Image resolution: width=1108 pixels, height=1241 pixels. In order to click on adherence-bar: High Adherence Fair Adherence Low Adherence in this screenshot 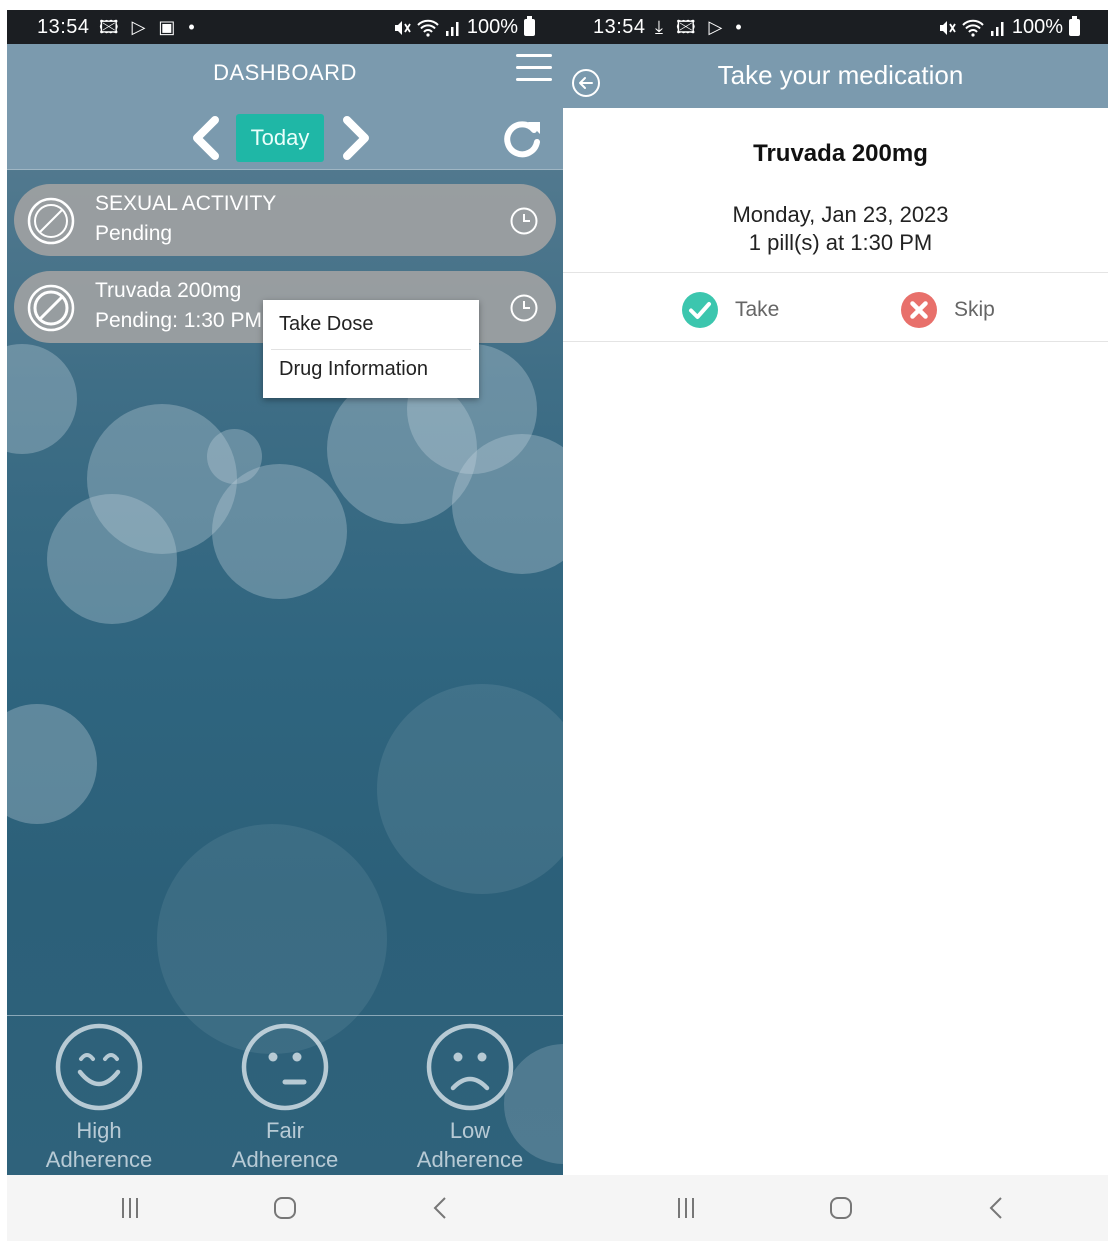, I will do `click(285, 1095)`.